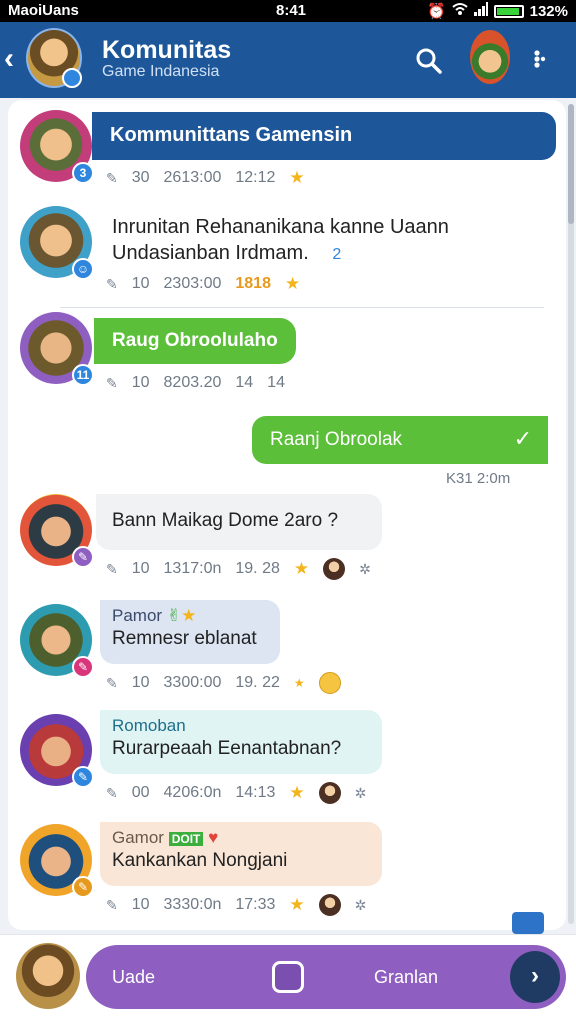 The width and height of the screenshot is (576, 1024). Describe the element at coordinates (54, 58) in the screenshot. I see `community-avatar` at that location.